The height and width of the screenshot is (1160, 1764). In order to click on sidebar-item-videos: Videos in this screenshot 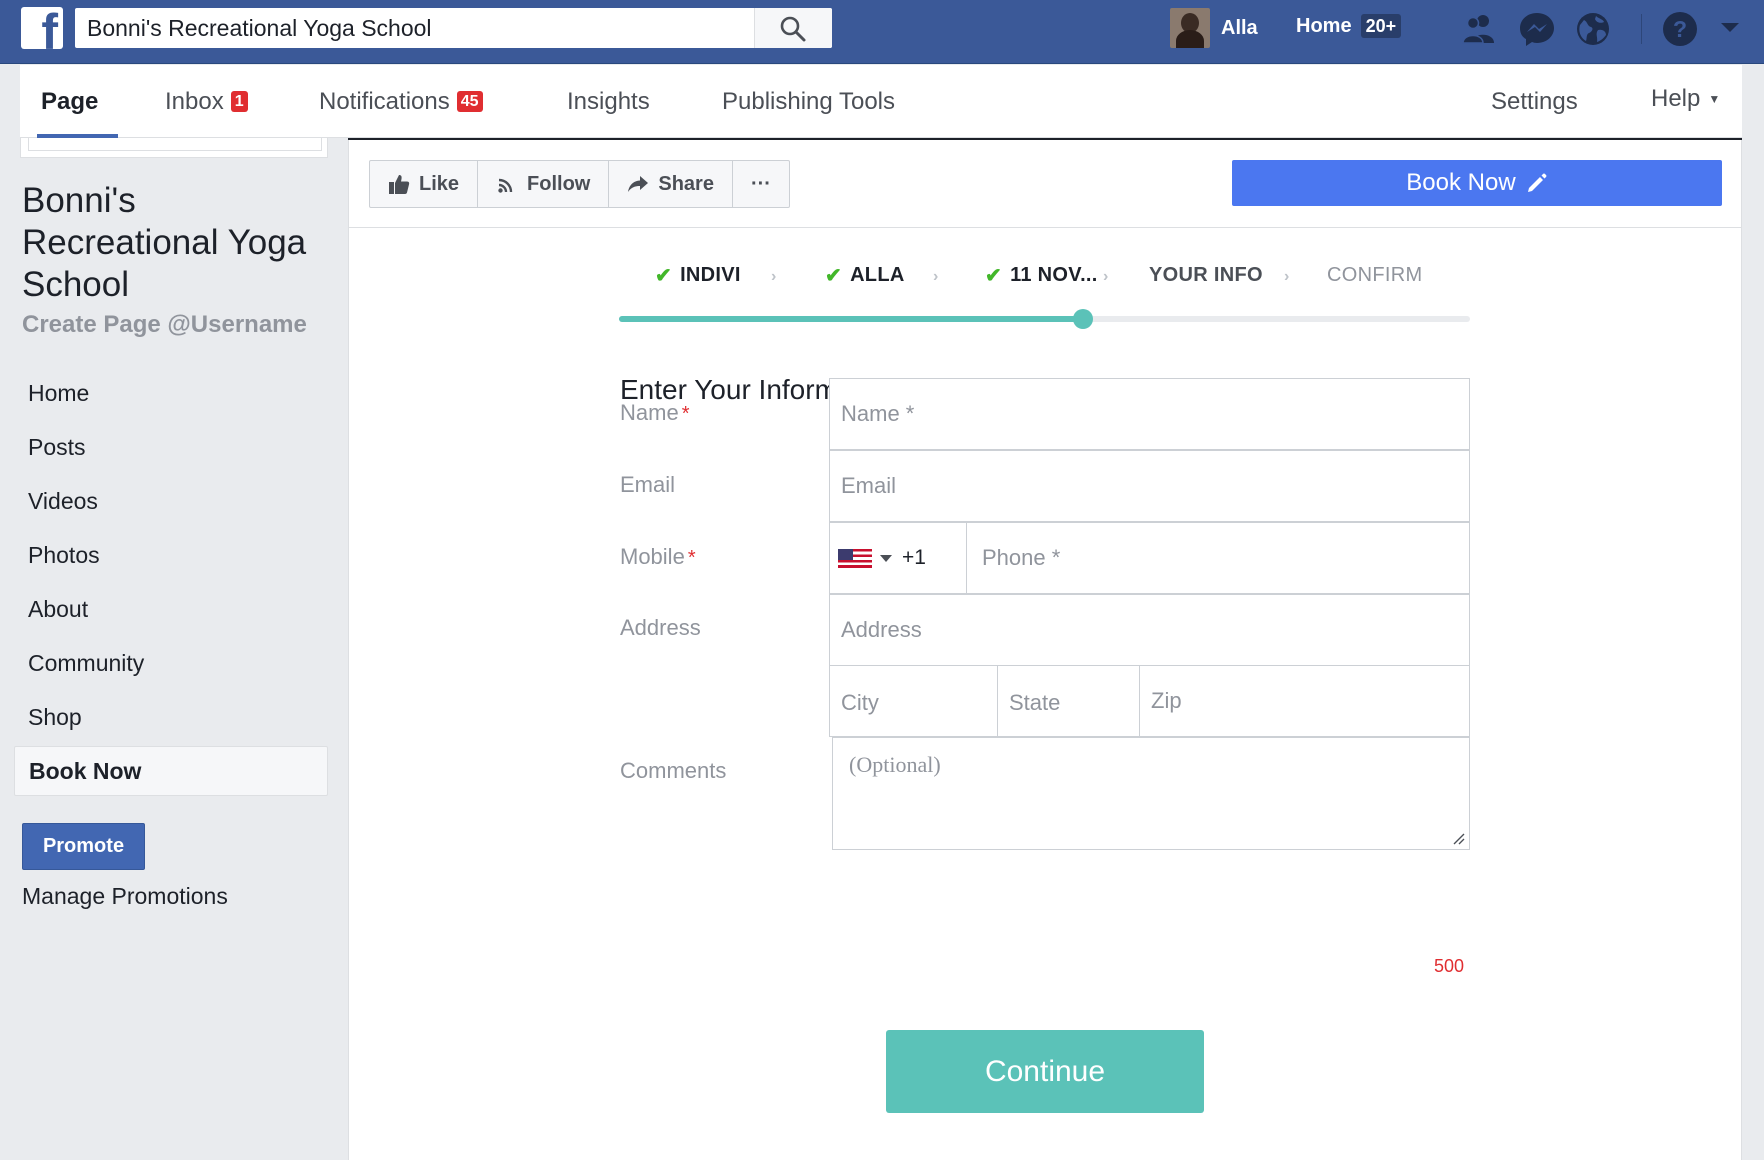, I will do `click(171, 501)`.